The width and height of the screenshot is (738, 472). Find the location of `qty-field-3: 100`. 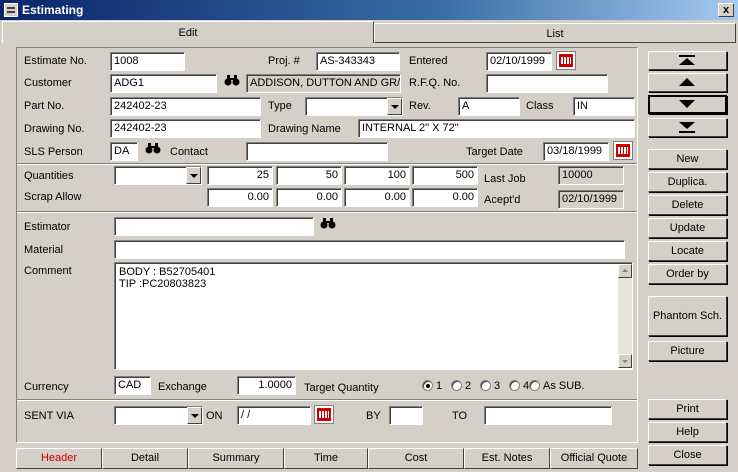

qty-field-3: 100 is located at coordinates (377, 175).